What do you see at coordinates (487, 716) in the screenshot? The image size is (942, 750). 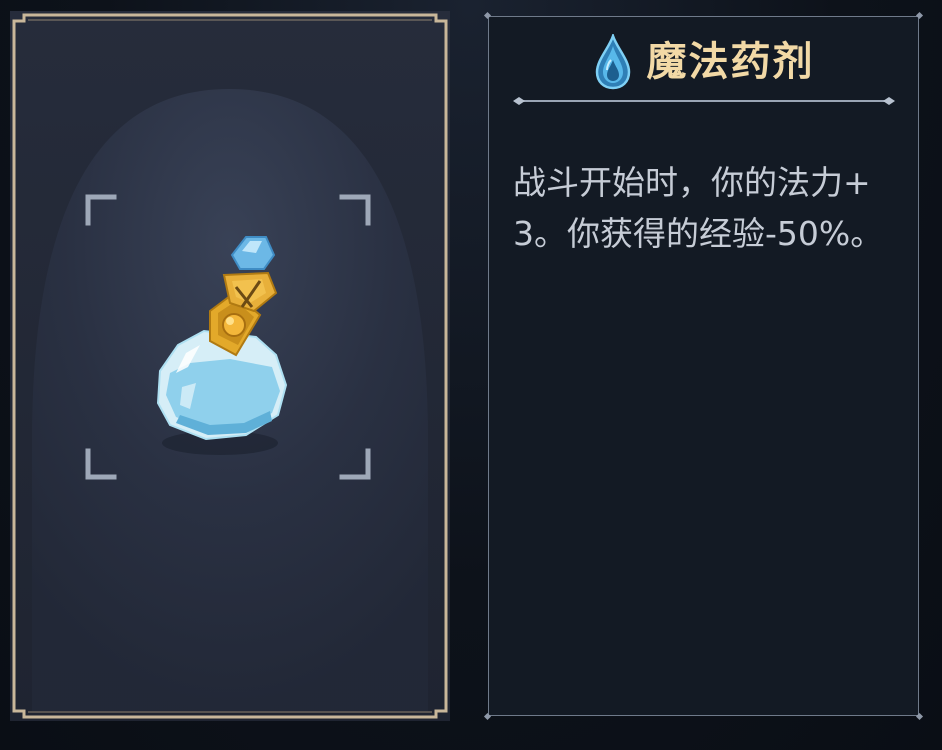 I see `panel-corner-bottom-left` at bounding box center [487, 716].